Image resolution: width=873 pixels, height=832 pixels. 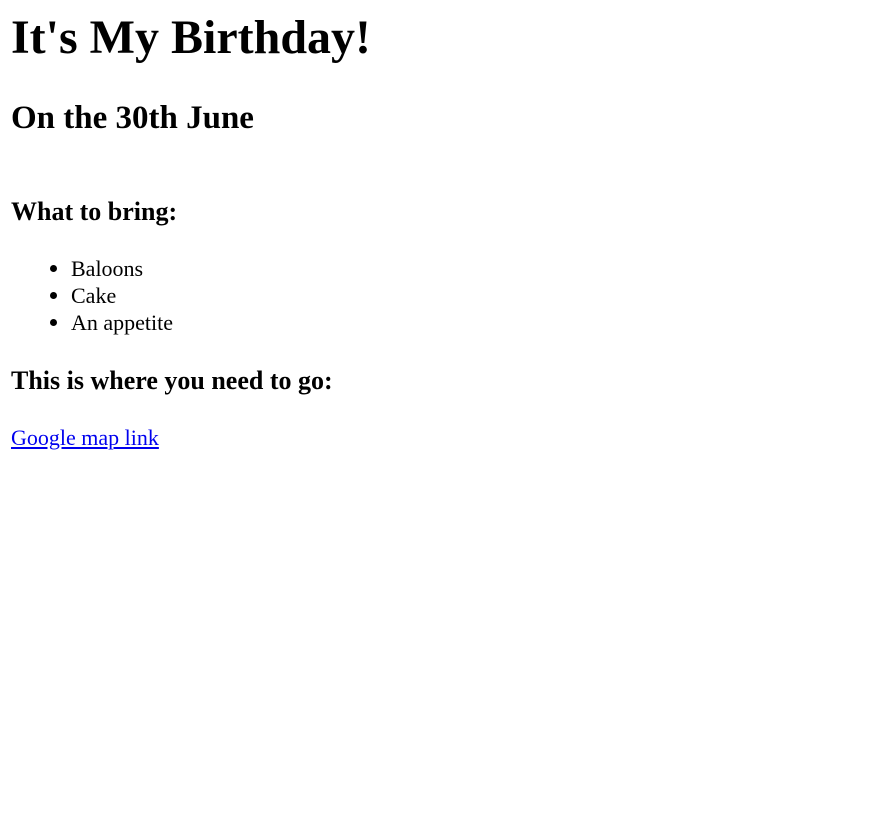 I want to click on page-title: It's My Birthday!, so click(x=191, y=37).